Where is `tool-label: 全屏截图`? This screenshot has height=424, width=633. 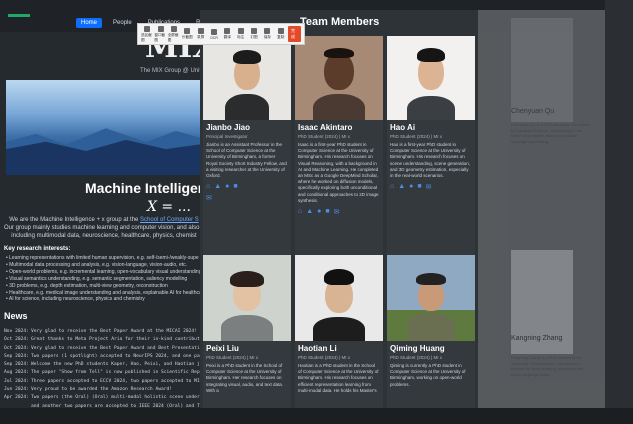 tool-label: 全屏截图 is located at coordinates (173, 37).